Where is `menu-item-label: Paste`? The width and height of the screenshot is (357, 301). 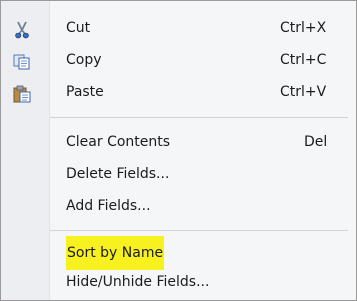
menu-item-label: Paste is located at coordinates (85, 92).